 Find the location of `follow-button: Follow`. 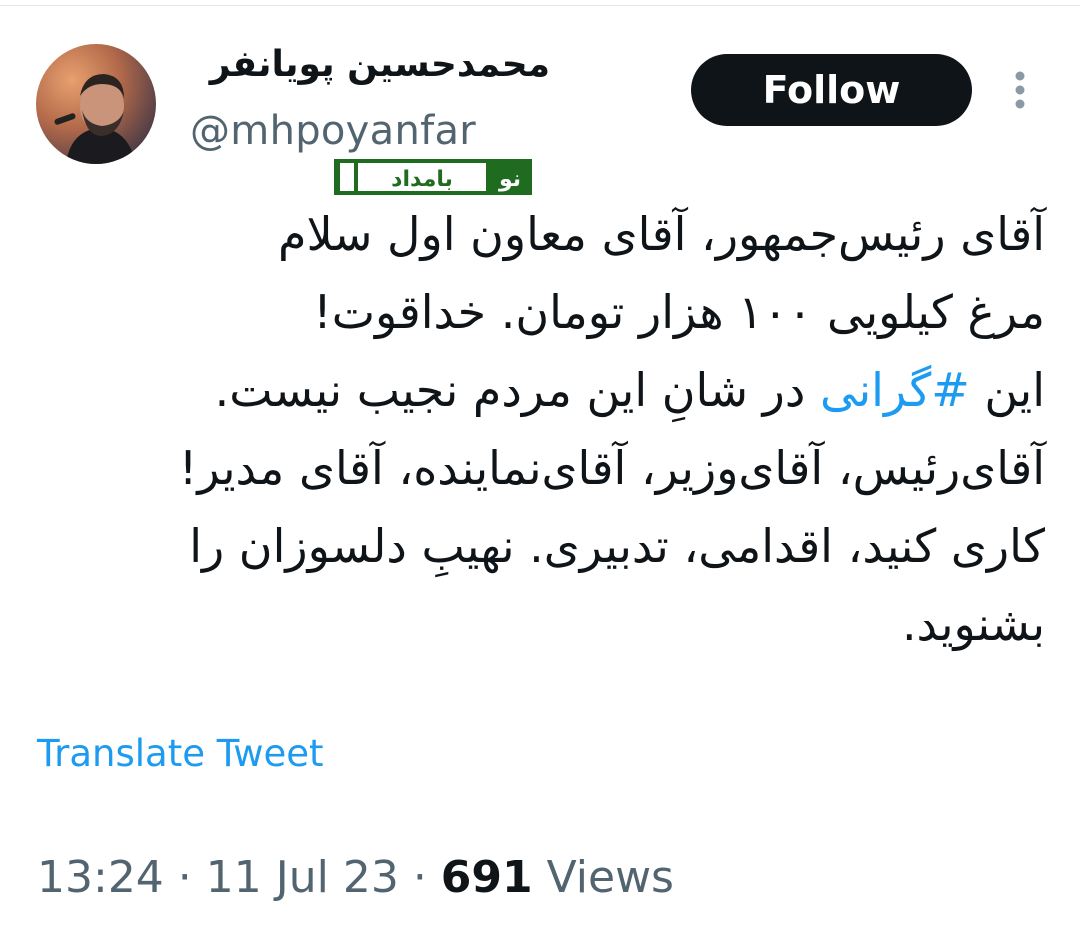

follow-button: Follow is located at coordinates (831, 90).